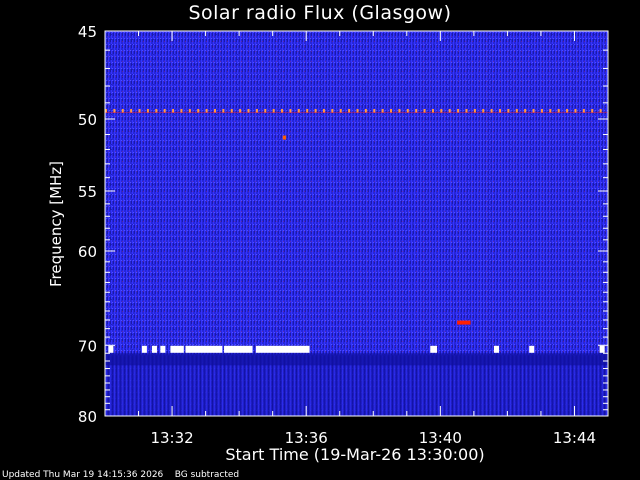  Describe the element at coordinates (87, 252) in the screenshot. I see `y-tick-label: 60` at that location.